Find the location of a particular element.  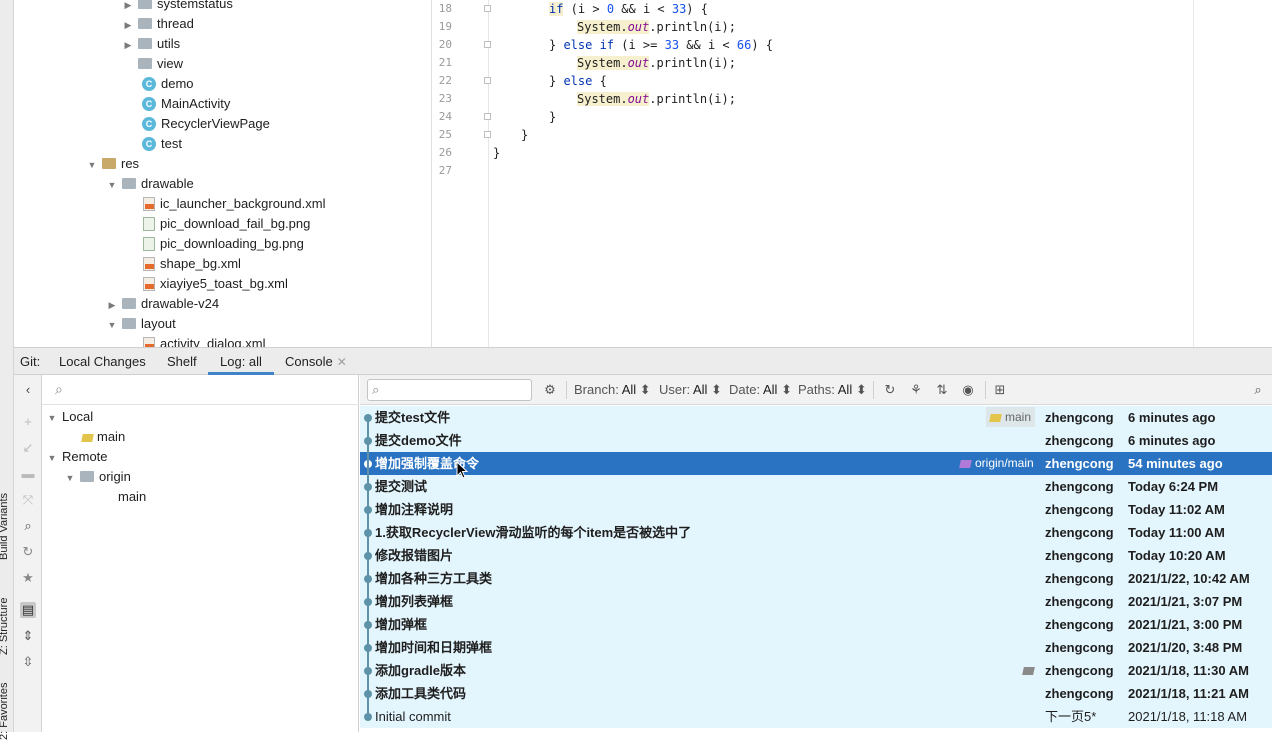

tree-node-thread: ▶ thread is located at coordinates (158, 24).